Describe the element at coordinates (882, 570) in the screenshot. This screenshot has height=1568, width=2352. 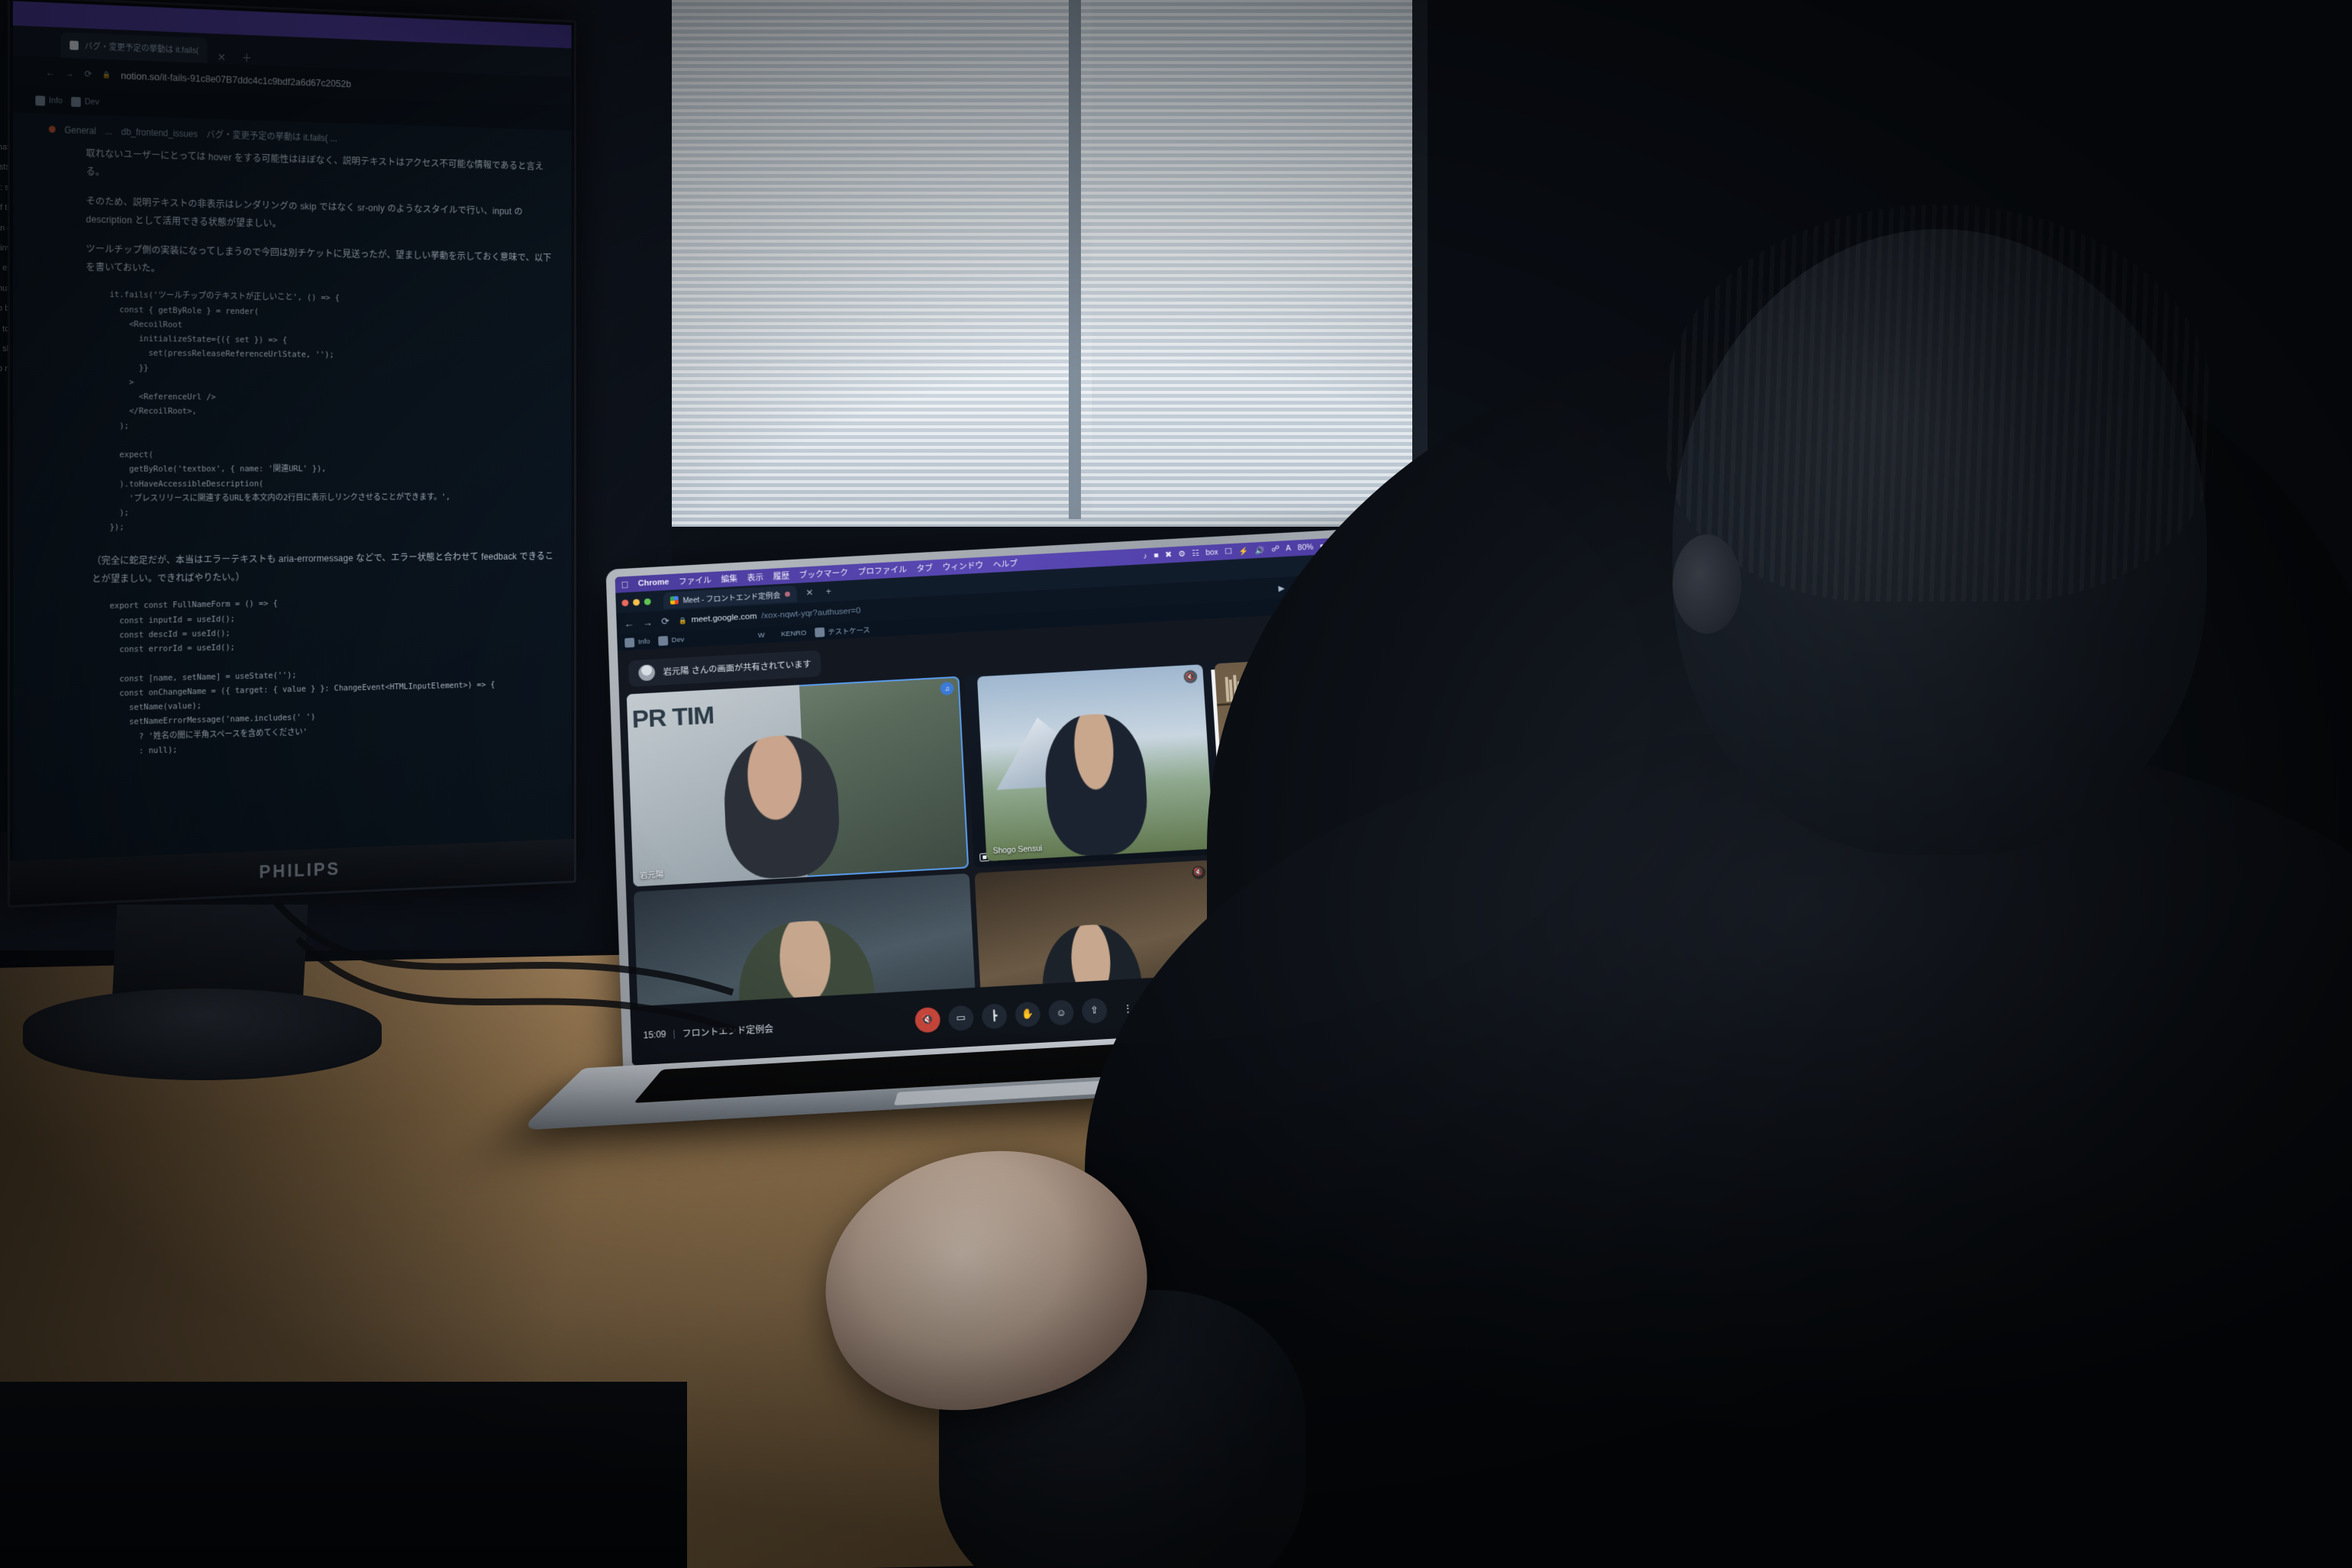
I see `menu-profile: プロファイル` at that location.